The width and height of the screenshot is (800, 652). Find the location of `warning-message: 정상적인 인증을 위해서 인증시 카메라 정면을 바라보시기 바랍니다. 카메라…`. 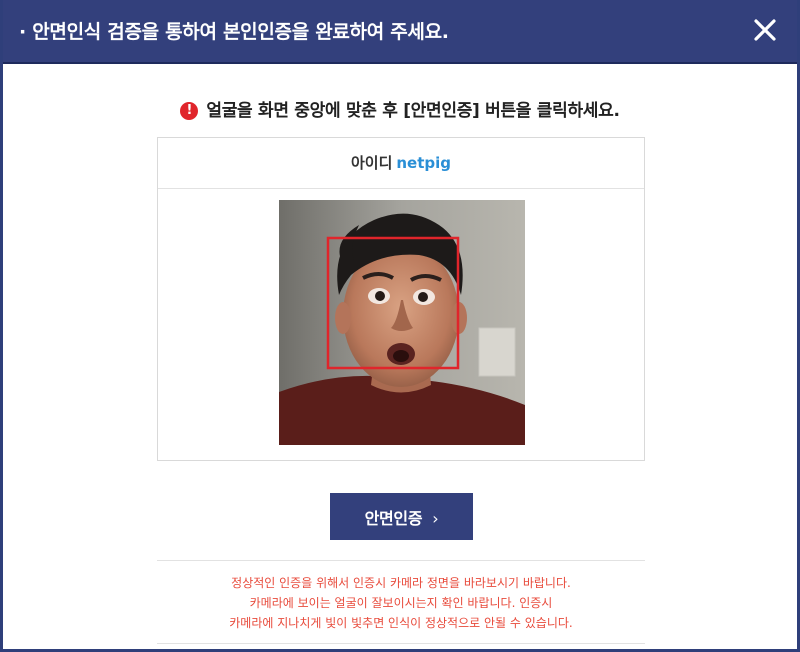

warning-message: 정상적인 인증을 위해서 인증시 카메라 정면을 바라보시기 바랍니다. 카메라… is located at coordinates (401, 602).